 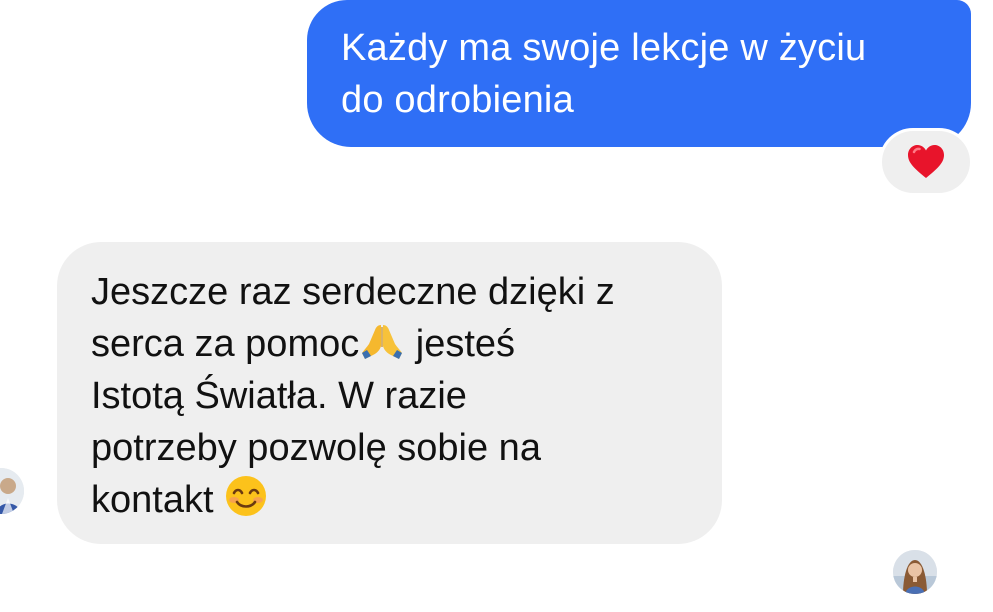 I want to click on smiling-face-icon, so click(x=246, y=496).